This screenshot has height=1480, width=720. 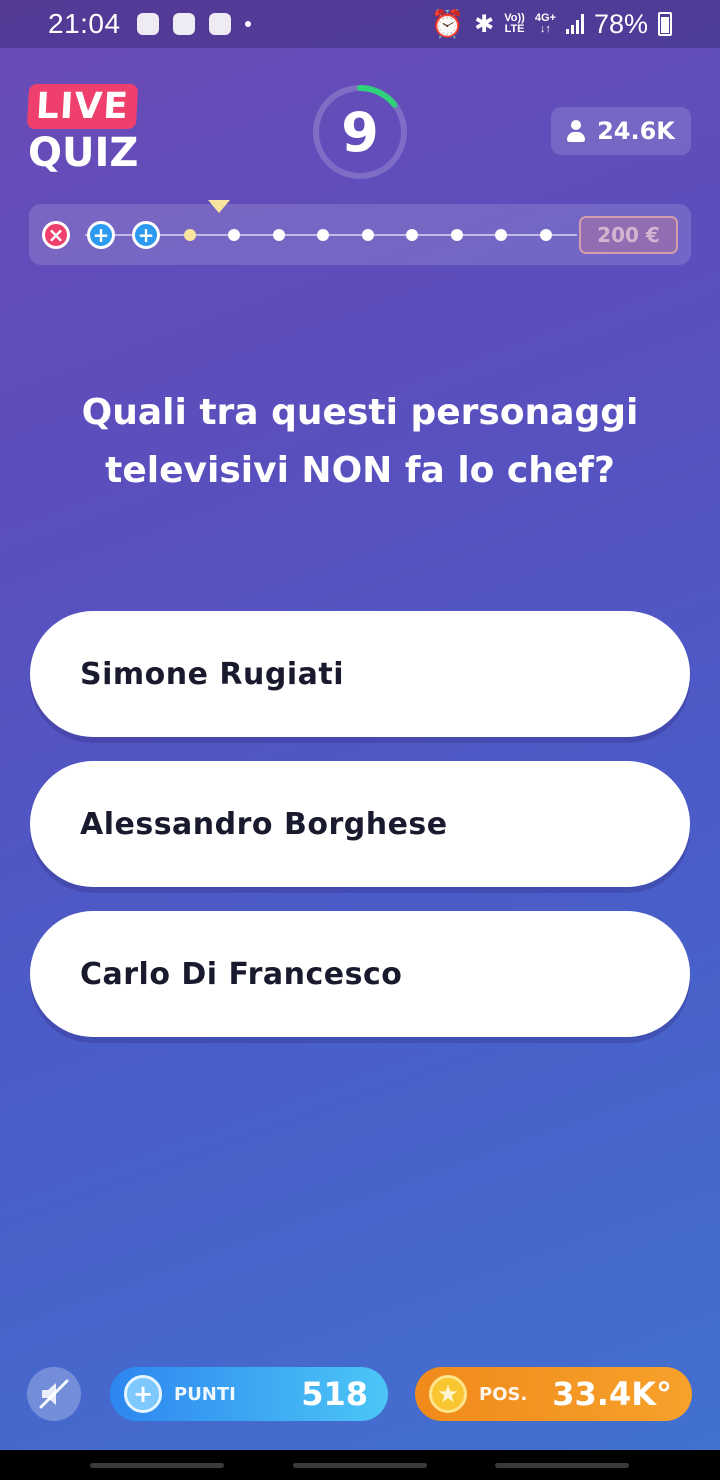 I want to click on answer-option-2: Alessandro Borghese, so click(x=360, y=824).